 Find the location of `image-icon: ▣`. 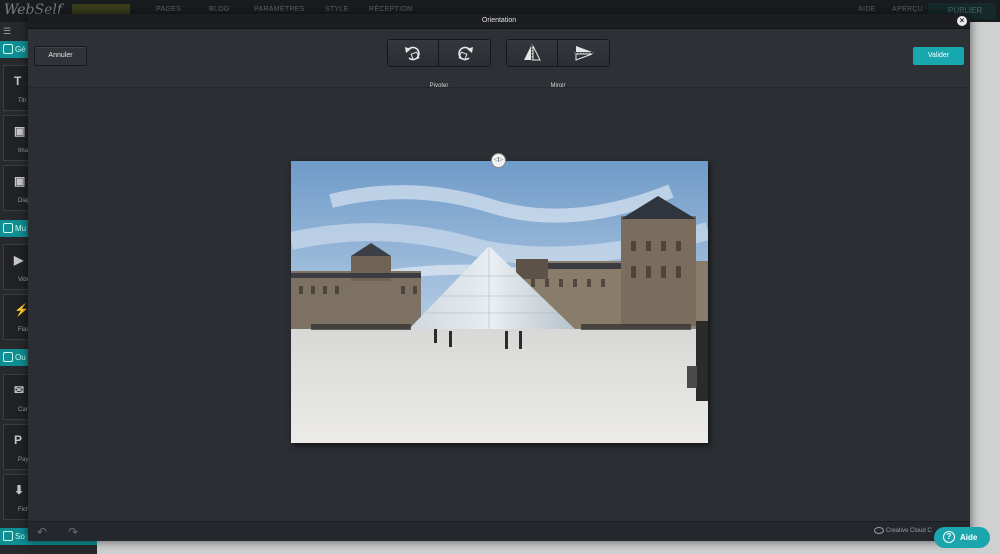

image-icon: ▣ is located at coordinates (20, 131).